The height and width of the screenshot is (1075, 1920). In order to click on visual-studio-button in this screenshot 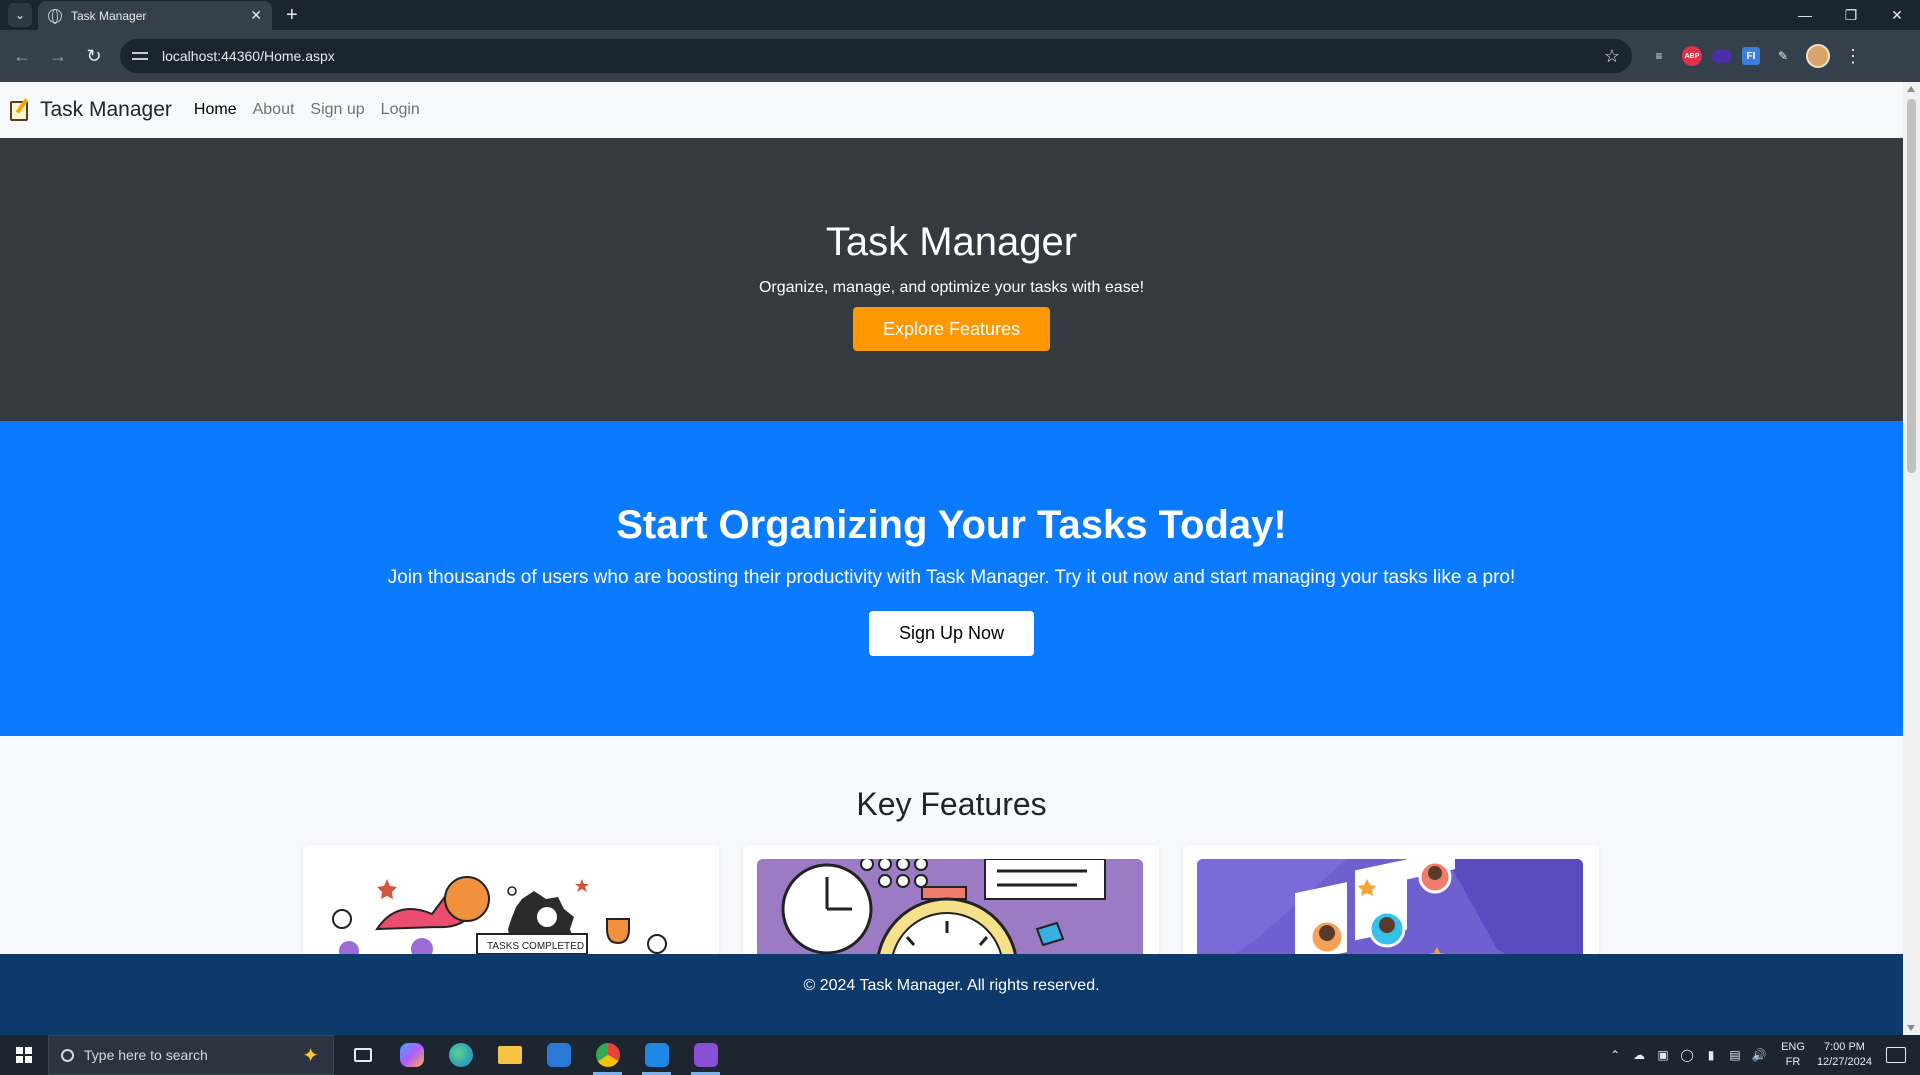, I will do `click(705, 1055)`.